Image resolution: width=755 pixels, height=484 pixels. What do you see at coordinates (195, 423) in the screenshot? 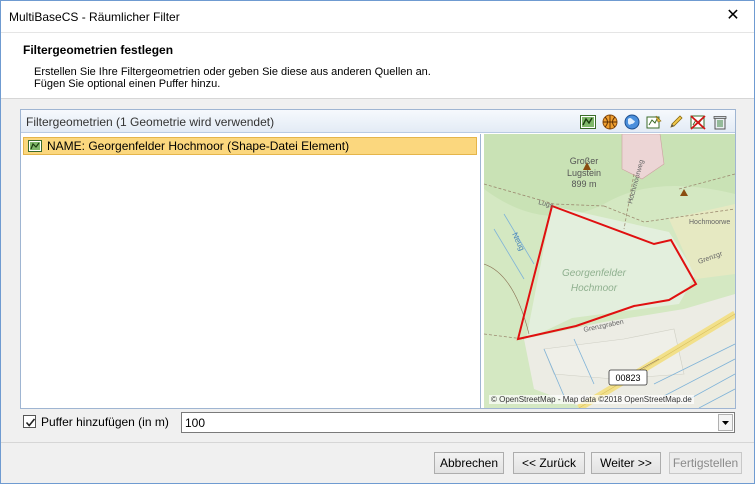
I see `buffer-value: 100` at bounding box center [195, 423].